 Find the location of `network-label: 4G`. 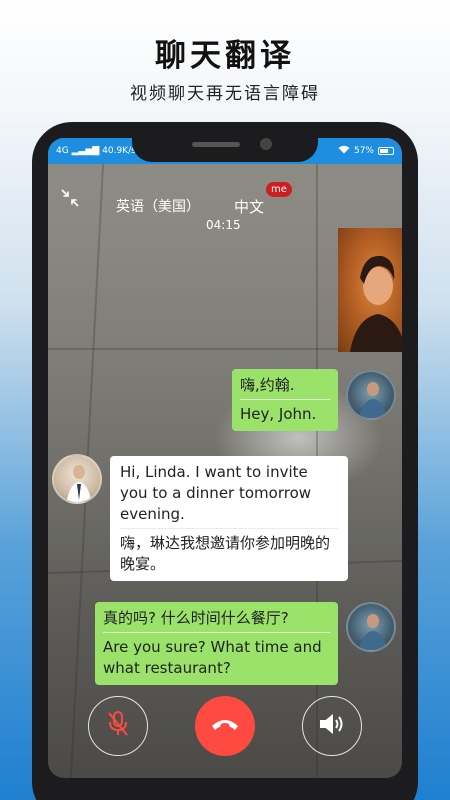

network-label: 4G is located at coordinates (62, 151).